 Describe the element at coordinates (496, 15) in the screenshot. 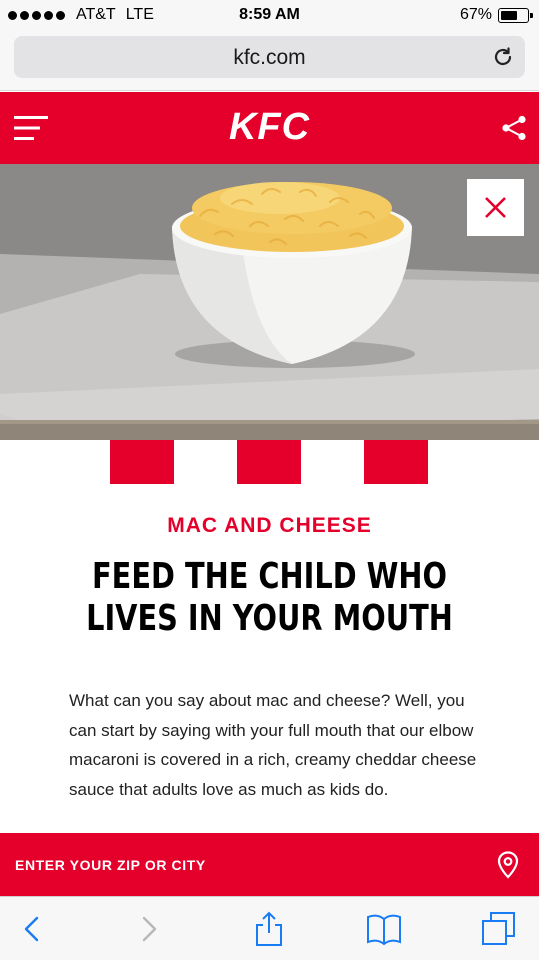

I see `status-right: 67%` at that location.